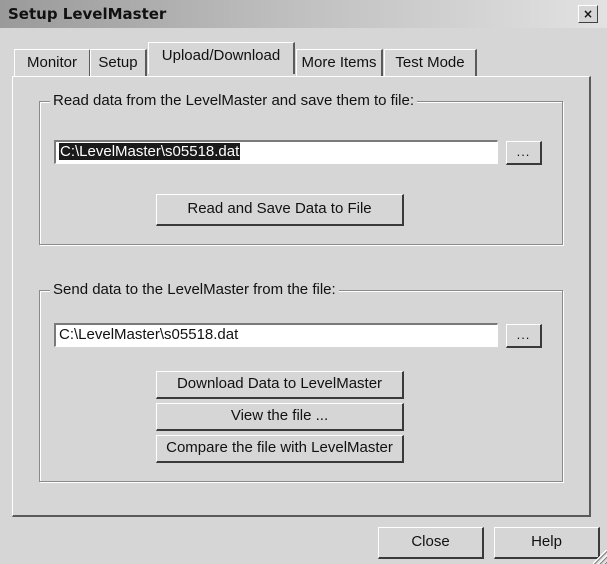  What do you see at coordinates (87, 14) in the screenshot?
I see `window-title: Setup LevelMaster` at bounding box center [87, 14].